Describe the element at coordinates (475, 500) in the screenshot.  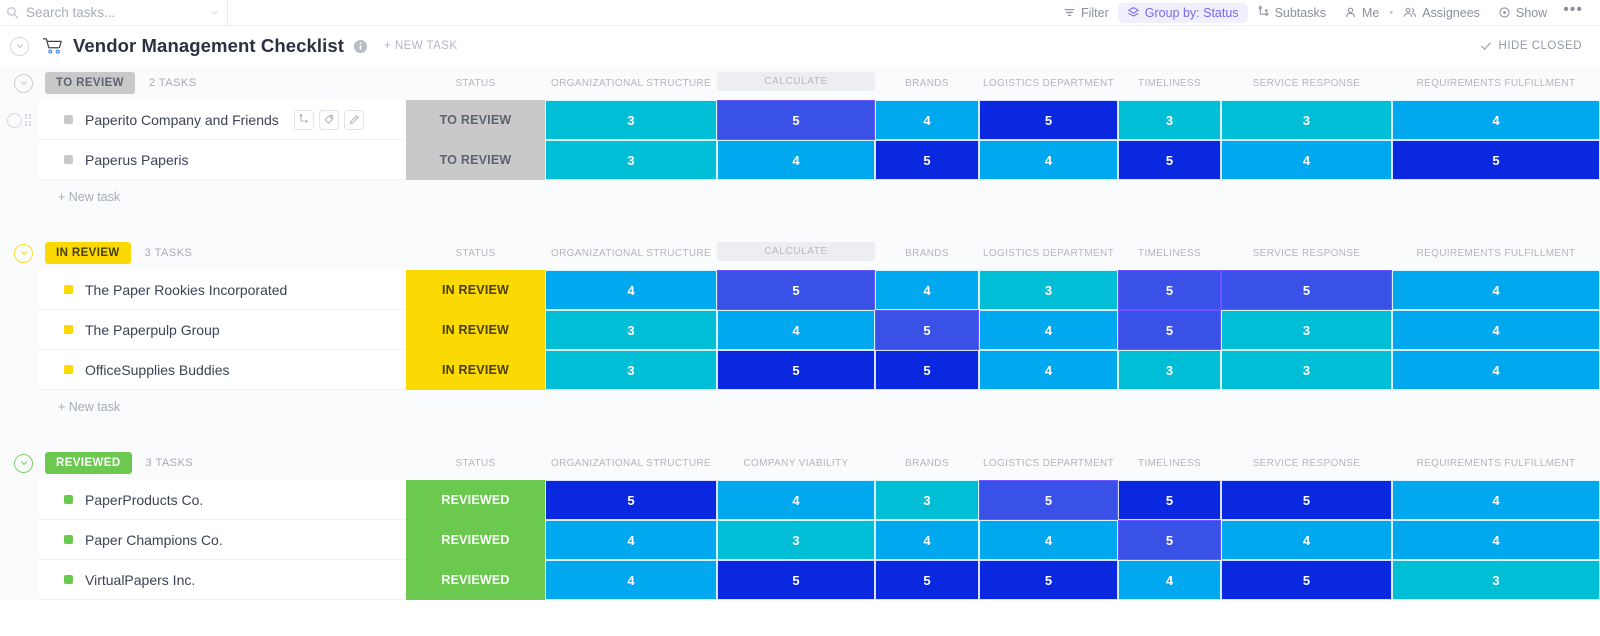
I see `status-badge: REVIEWED` at that location.